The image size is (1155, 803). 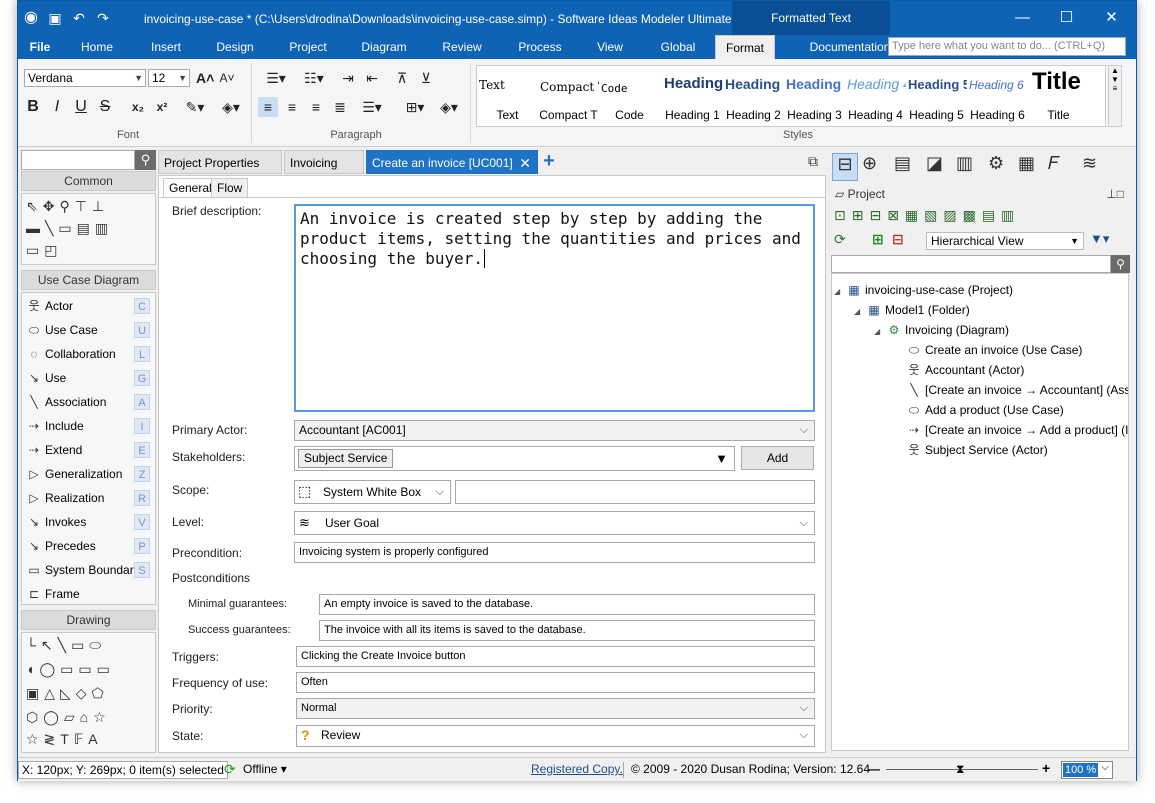 I want to click on text-tool-icons: ☆≷T𝔽A, so click(x=64, y=739).